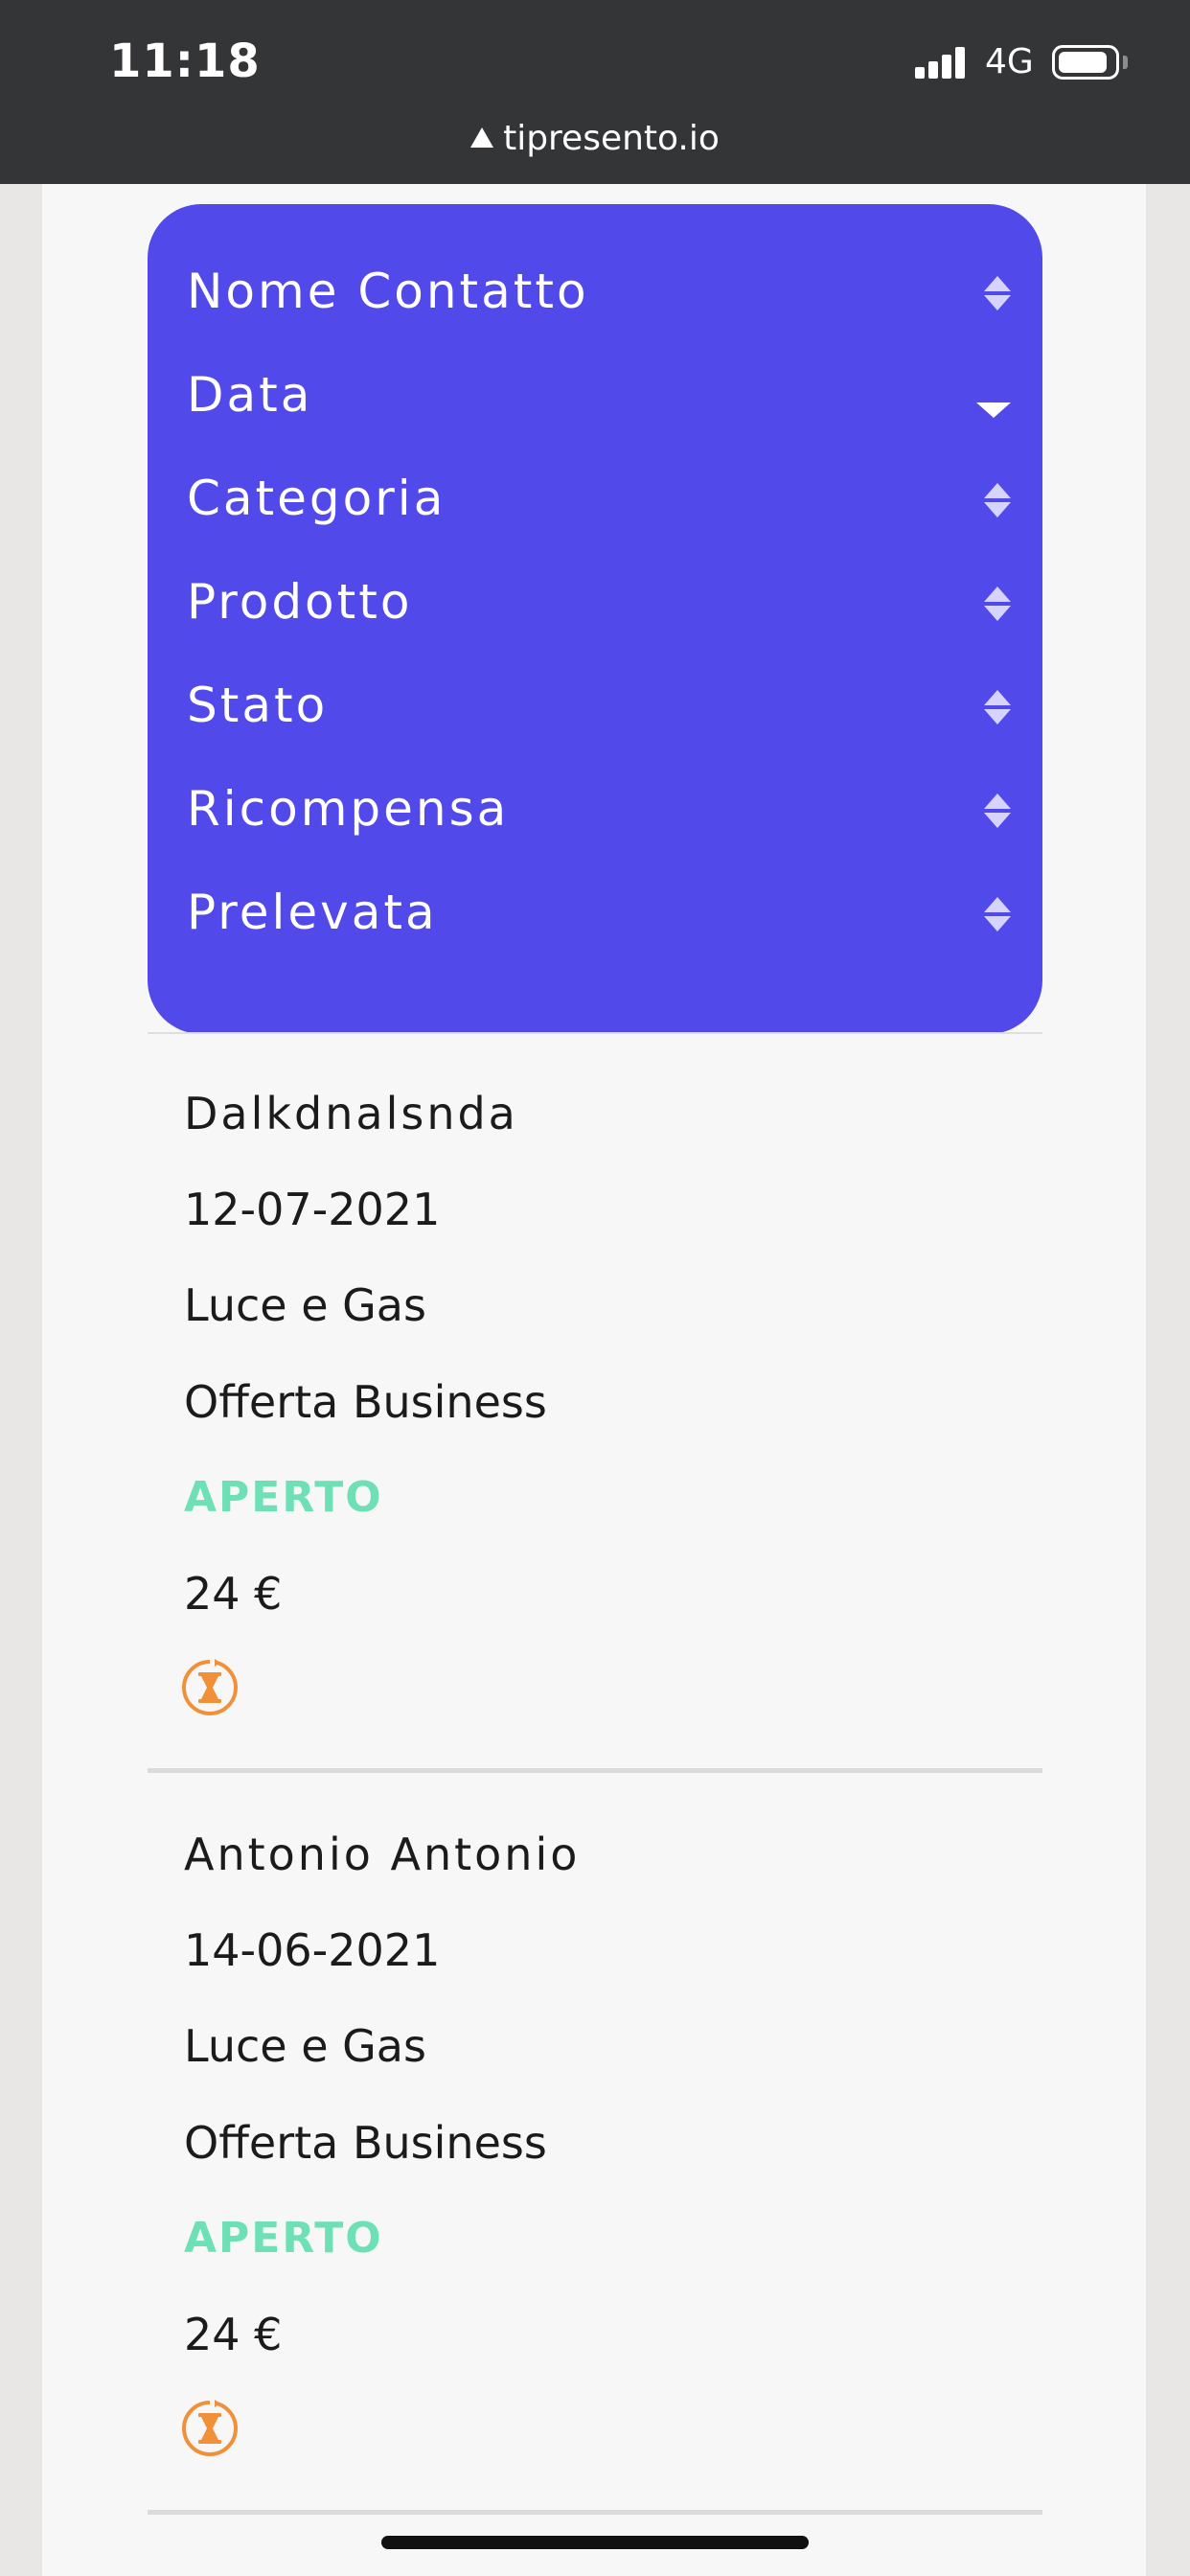 The image size is (1190, 2576). What do you see at coordinates (595, 2542) in the screenshot?
I see `home-indicator` at bounding box center [595, 2542].